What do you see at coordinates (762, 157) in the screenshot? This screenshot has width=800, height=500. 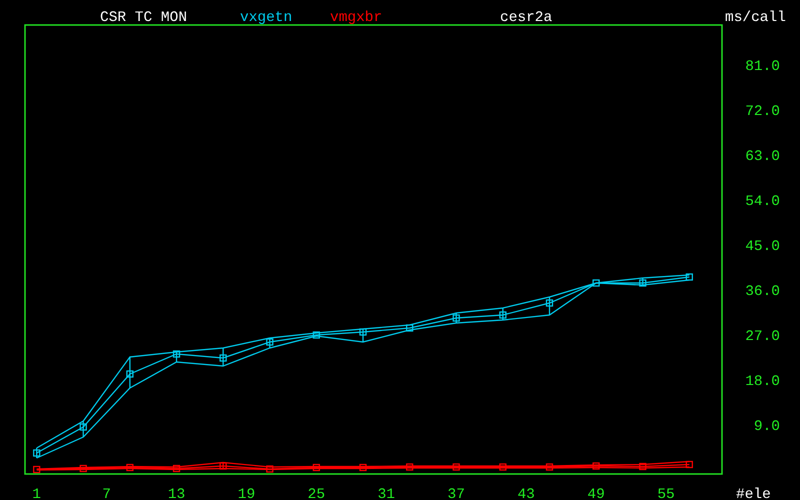 I see `y-tick-label: 63.0` at bounding box center [762, 157].